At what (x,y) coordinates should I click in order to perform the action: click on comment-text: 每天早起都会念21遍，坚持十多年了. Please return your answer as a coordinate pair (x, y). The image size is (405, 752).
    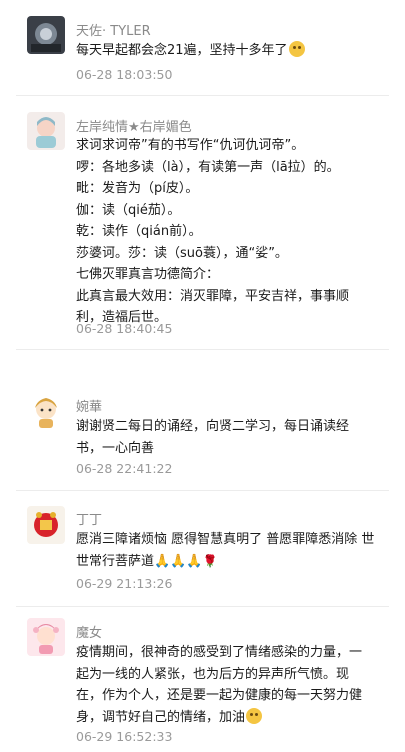
    Looking at the image, I should click on (226, 51).